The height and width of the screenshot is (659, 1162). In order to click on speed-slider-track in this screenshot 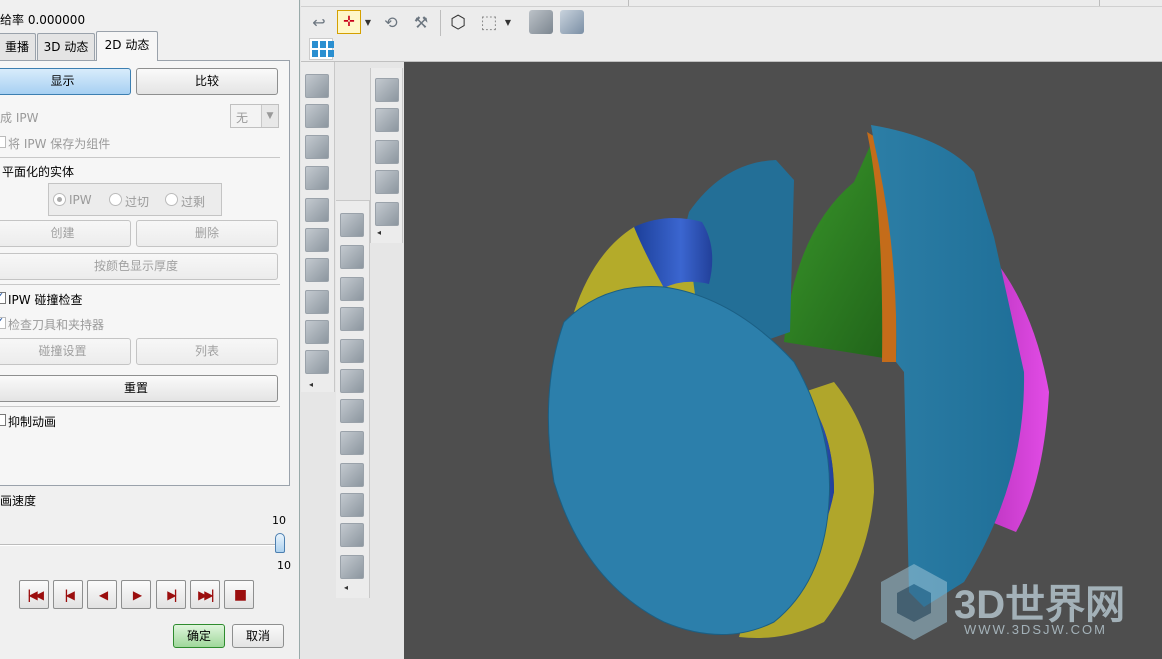, I will do `click(140, 545)`.